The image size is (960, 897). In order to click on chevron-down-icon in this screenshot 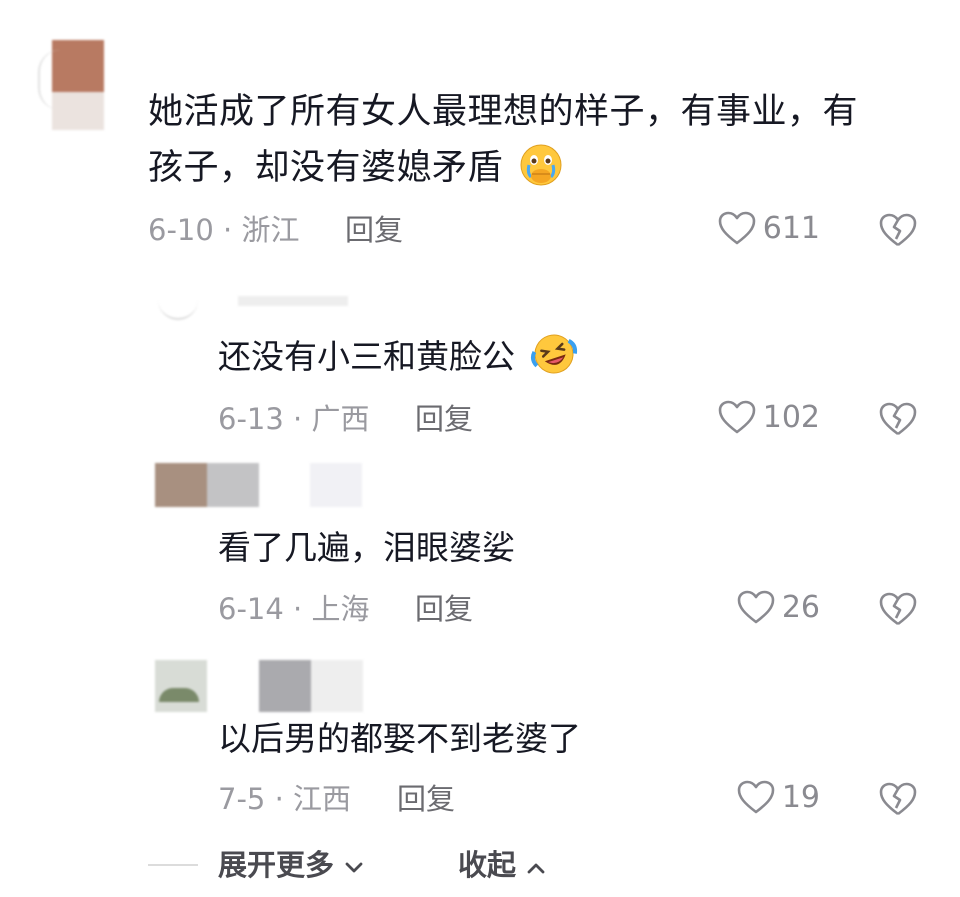, I will do `click(354, 865)`.